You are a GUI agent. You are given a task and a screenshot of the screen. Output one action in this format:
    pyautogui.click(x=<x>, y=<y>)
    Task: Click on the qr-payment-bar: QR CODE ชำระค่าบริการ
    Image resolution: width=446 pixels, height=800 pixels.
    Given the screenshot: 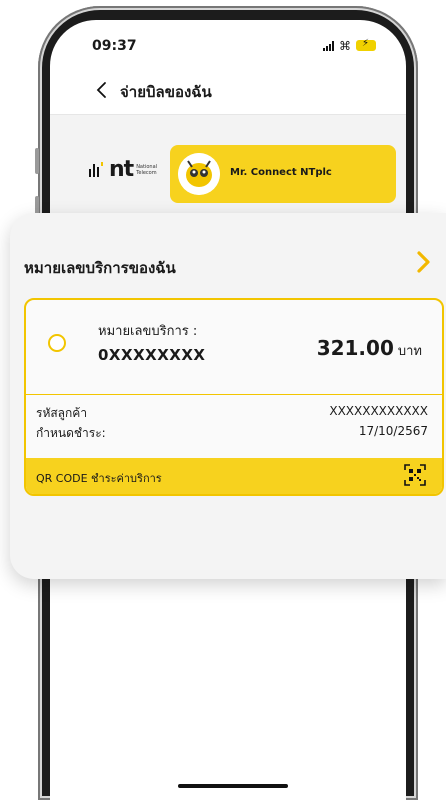 What is the action you would take?
    pyautogui.click(x=234, y=476)
    